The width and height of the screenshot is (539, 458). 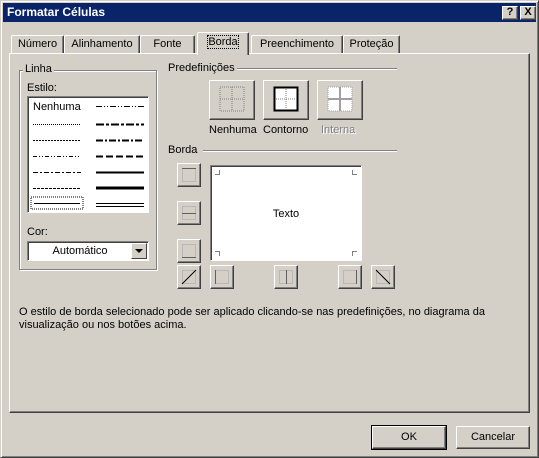 I want to click on border-preview: Texto, so click(x=286, y=213).